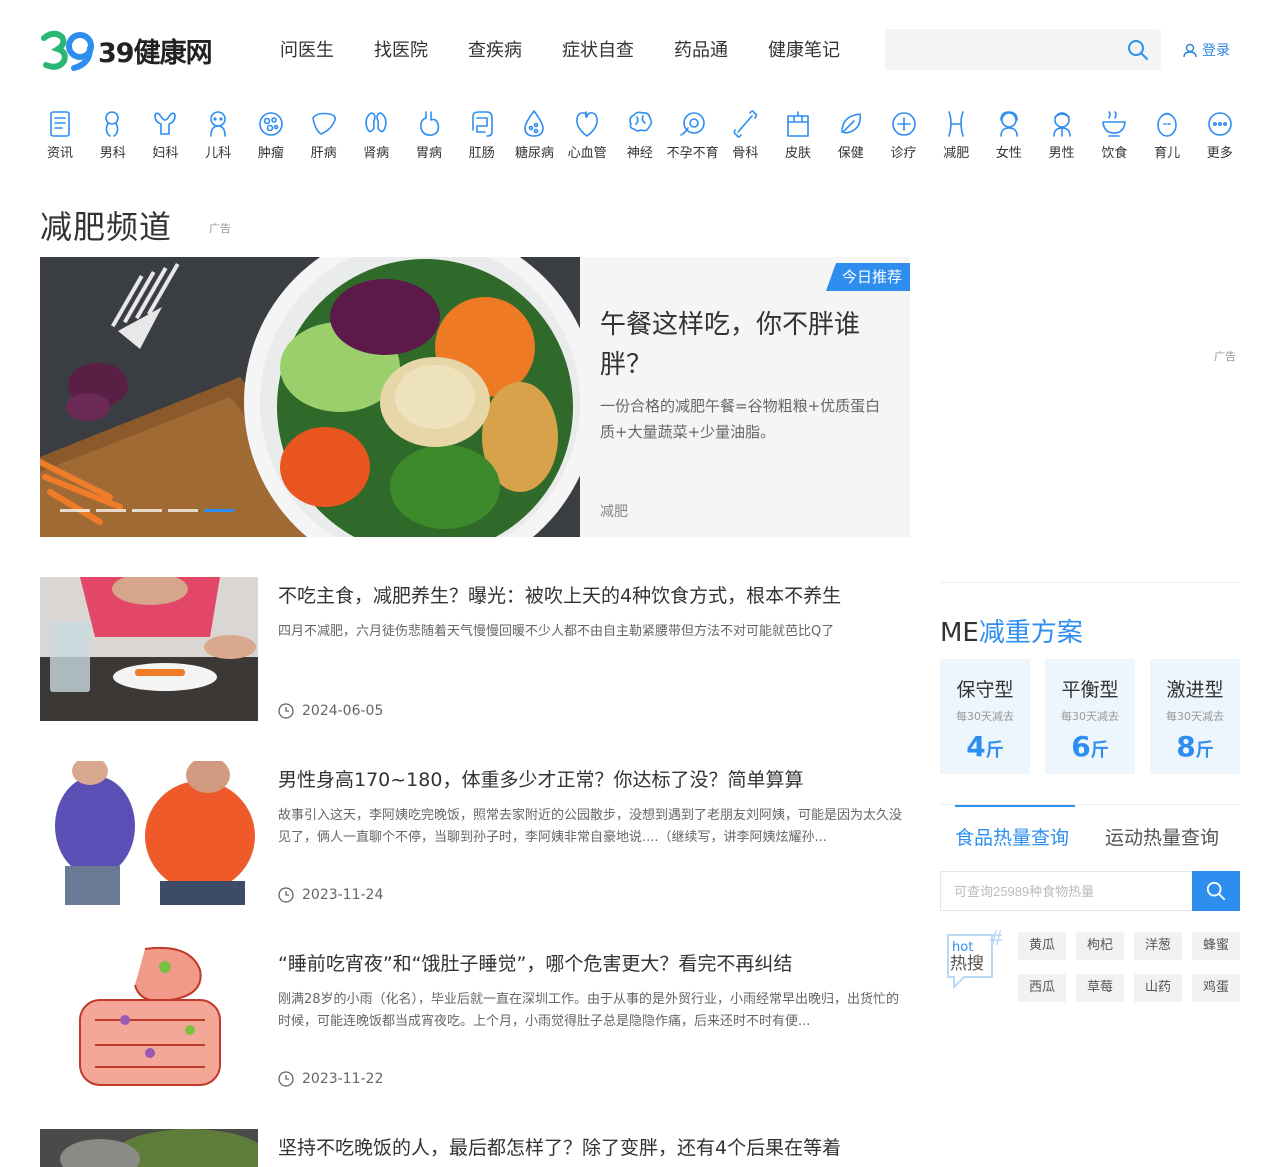  I want to click on category-item: 诊疗, so click(904, 134).